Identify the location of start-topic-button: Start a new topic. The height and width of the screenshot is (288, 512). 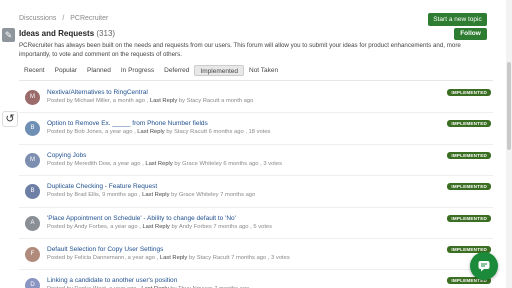
(457, 19).